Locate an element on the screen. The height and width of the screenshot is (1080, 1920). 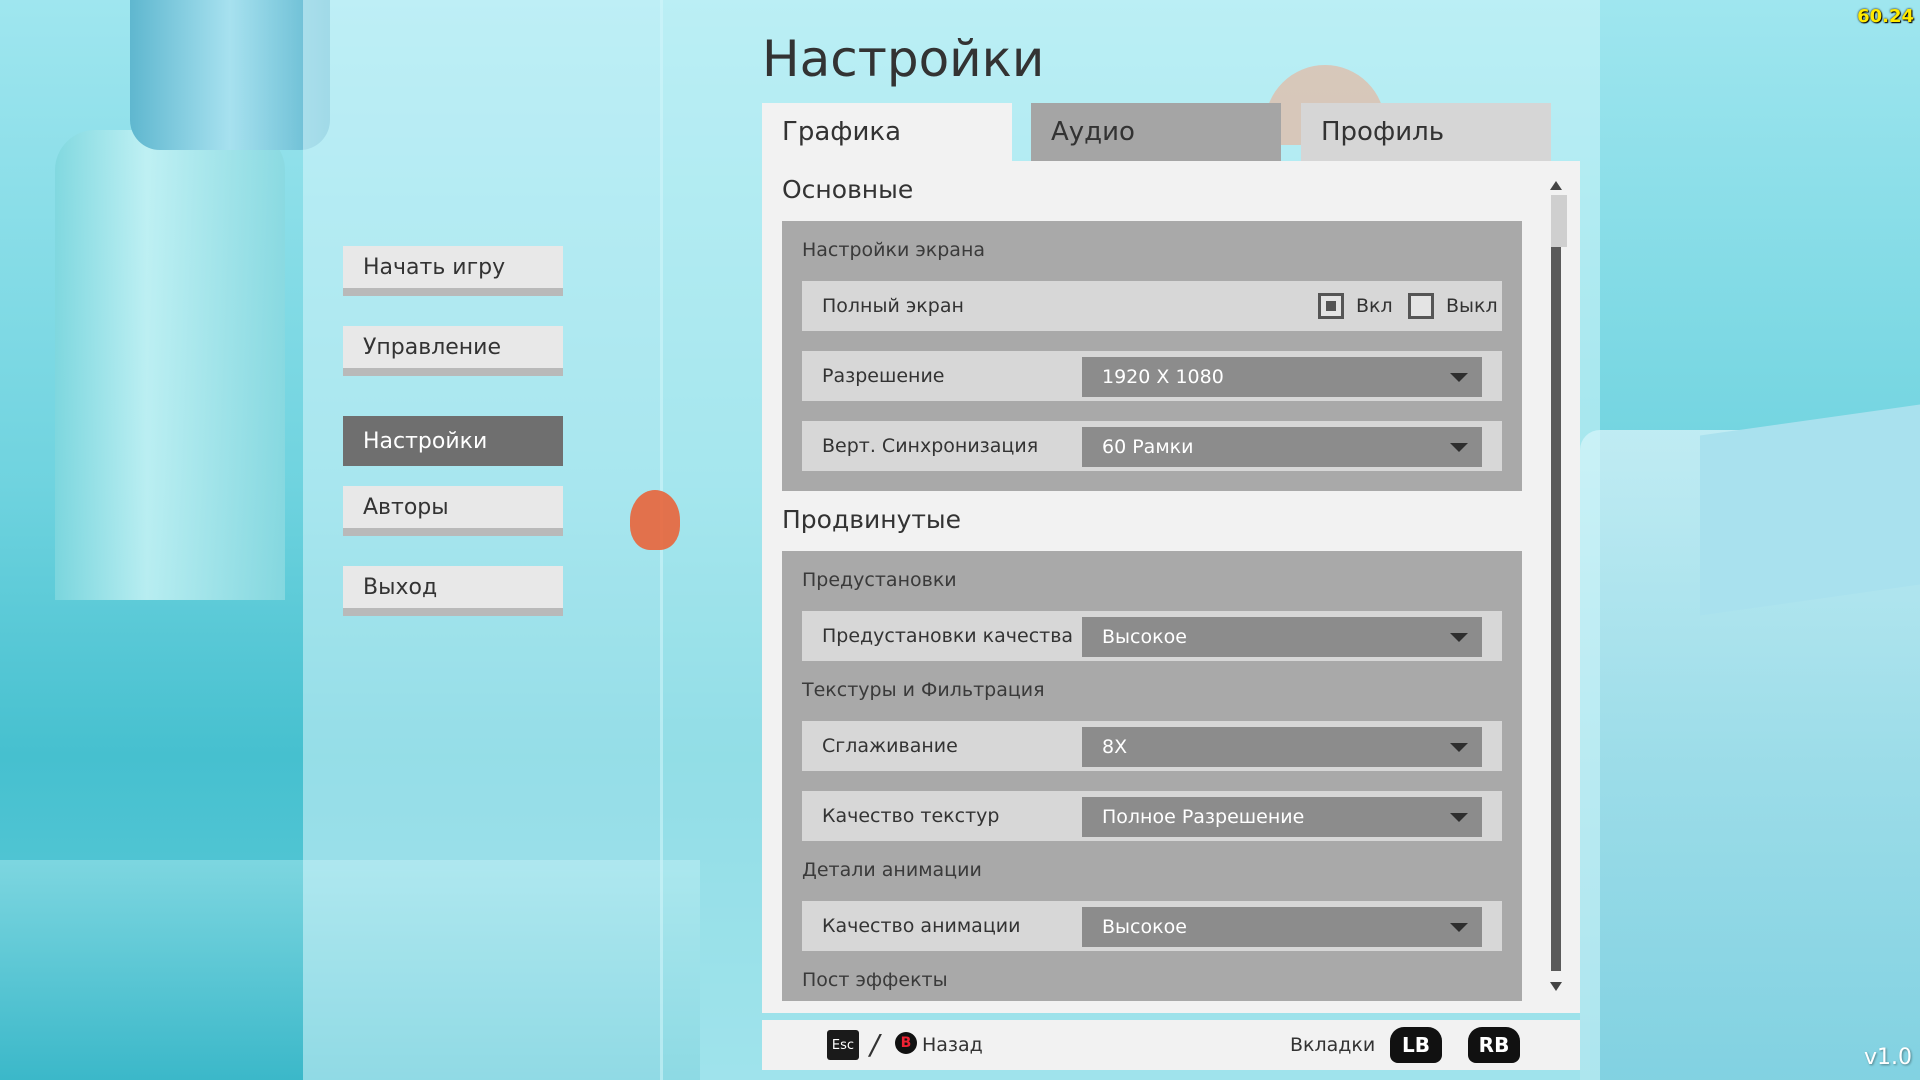
texture-quality-row: Качество текстур Полное Разрешение is located at coordinates (1152, 816).